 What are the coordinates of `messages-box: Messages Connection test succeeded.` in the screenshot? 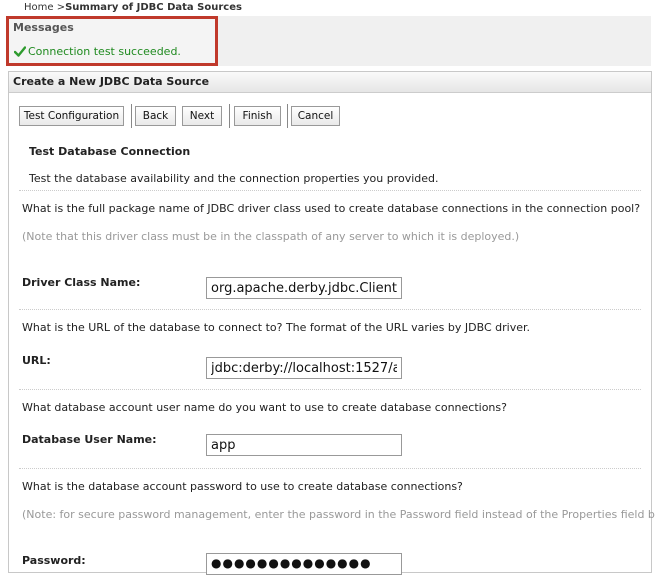 It's located at (112, 41).